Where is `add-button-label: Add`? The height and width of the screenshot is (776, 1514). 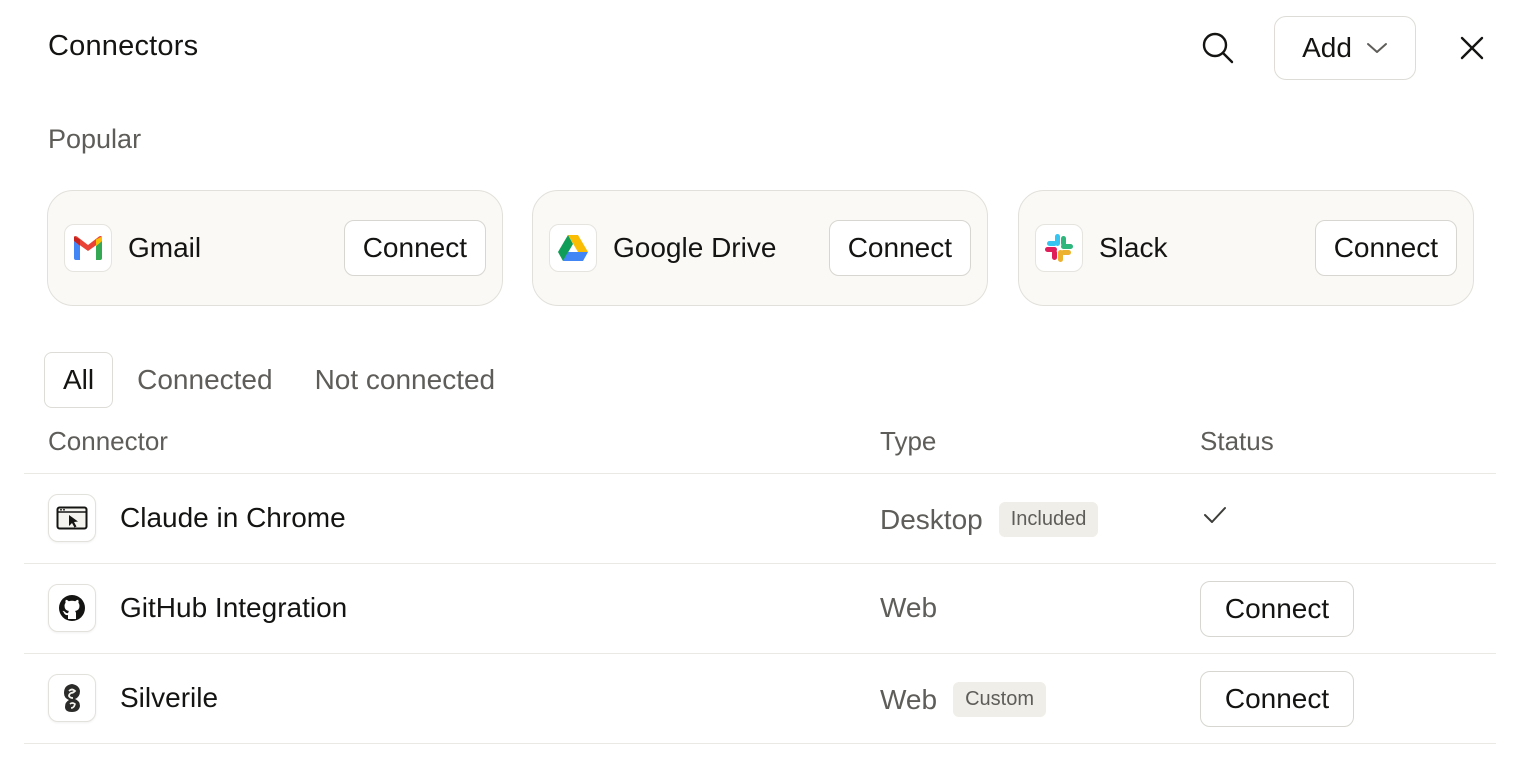 add-button-label: Add is located at coordinates (1327, 47).